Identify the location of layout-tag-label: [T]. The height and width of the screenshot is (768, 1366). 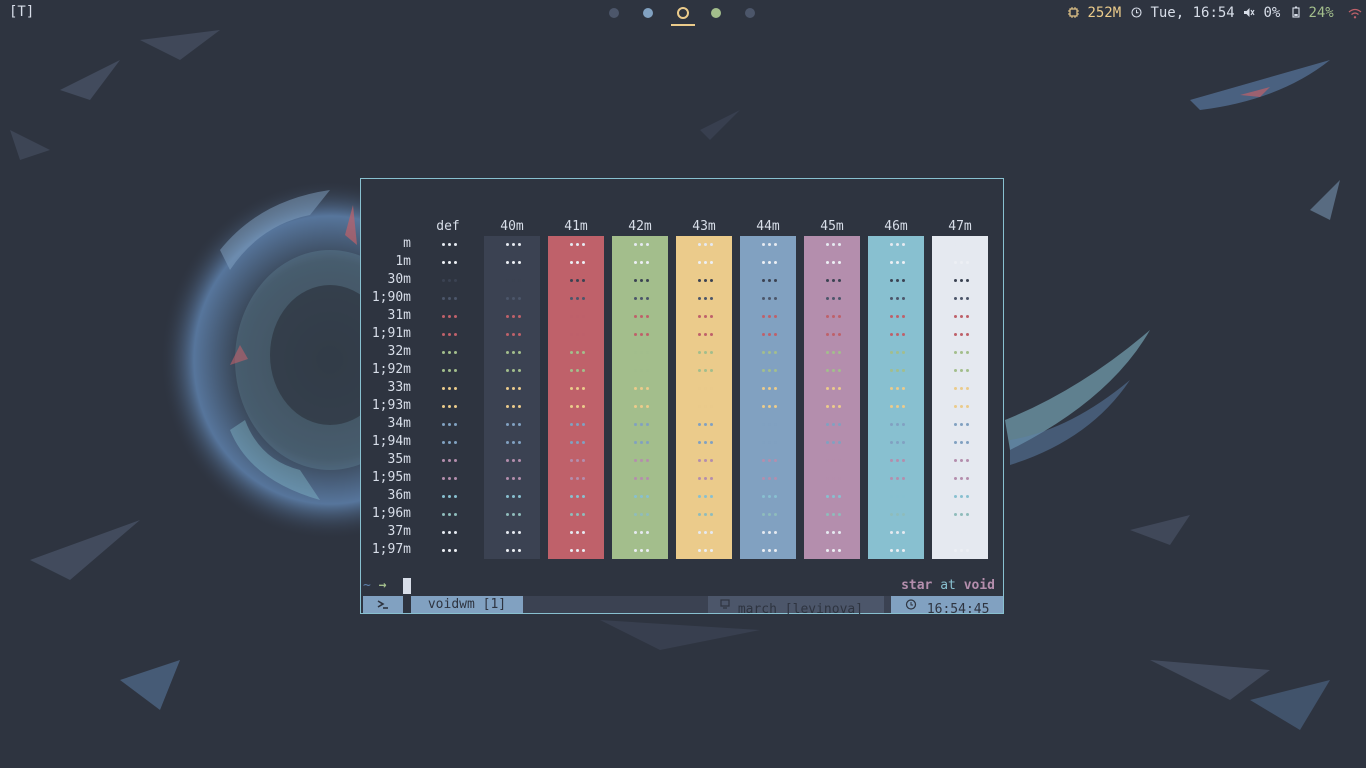
(21, 12).